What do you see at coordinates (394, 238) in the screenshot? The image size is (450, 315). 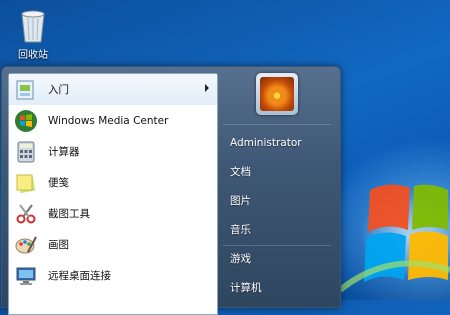 I see `windows-flag-wallpaper` at bounding box center [394, 238].